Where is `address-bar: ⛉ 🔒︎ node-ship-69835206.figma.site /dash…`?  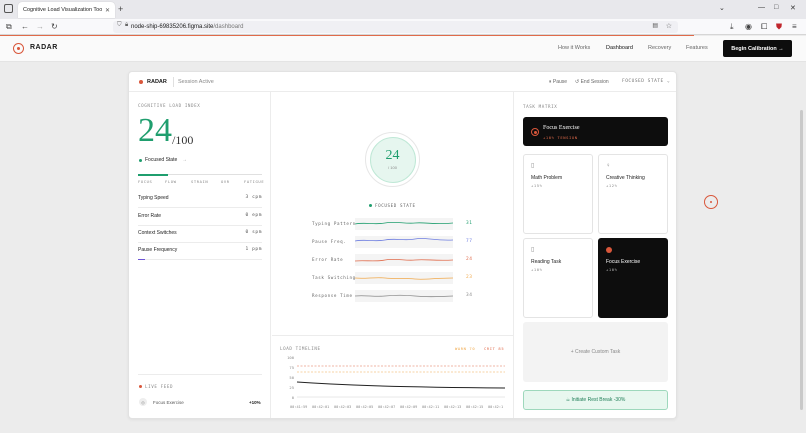
address-bar: ⛉ 🔒︎ node-ship-69835206.figma.site /dash… is located at coordinates (395, 27).